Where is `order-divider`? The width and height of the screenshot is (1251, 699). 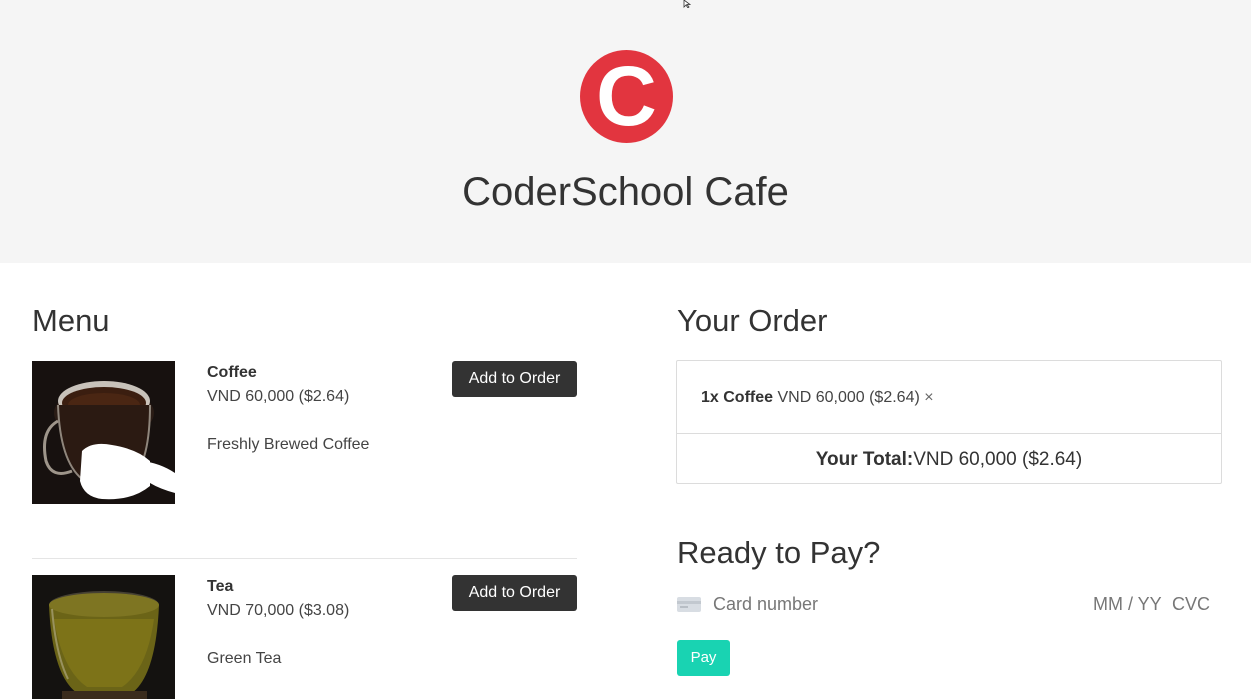 order-divider is located at coordinates (949, 433).